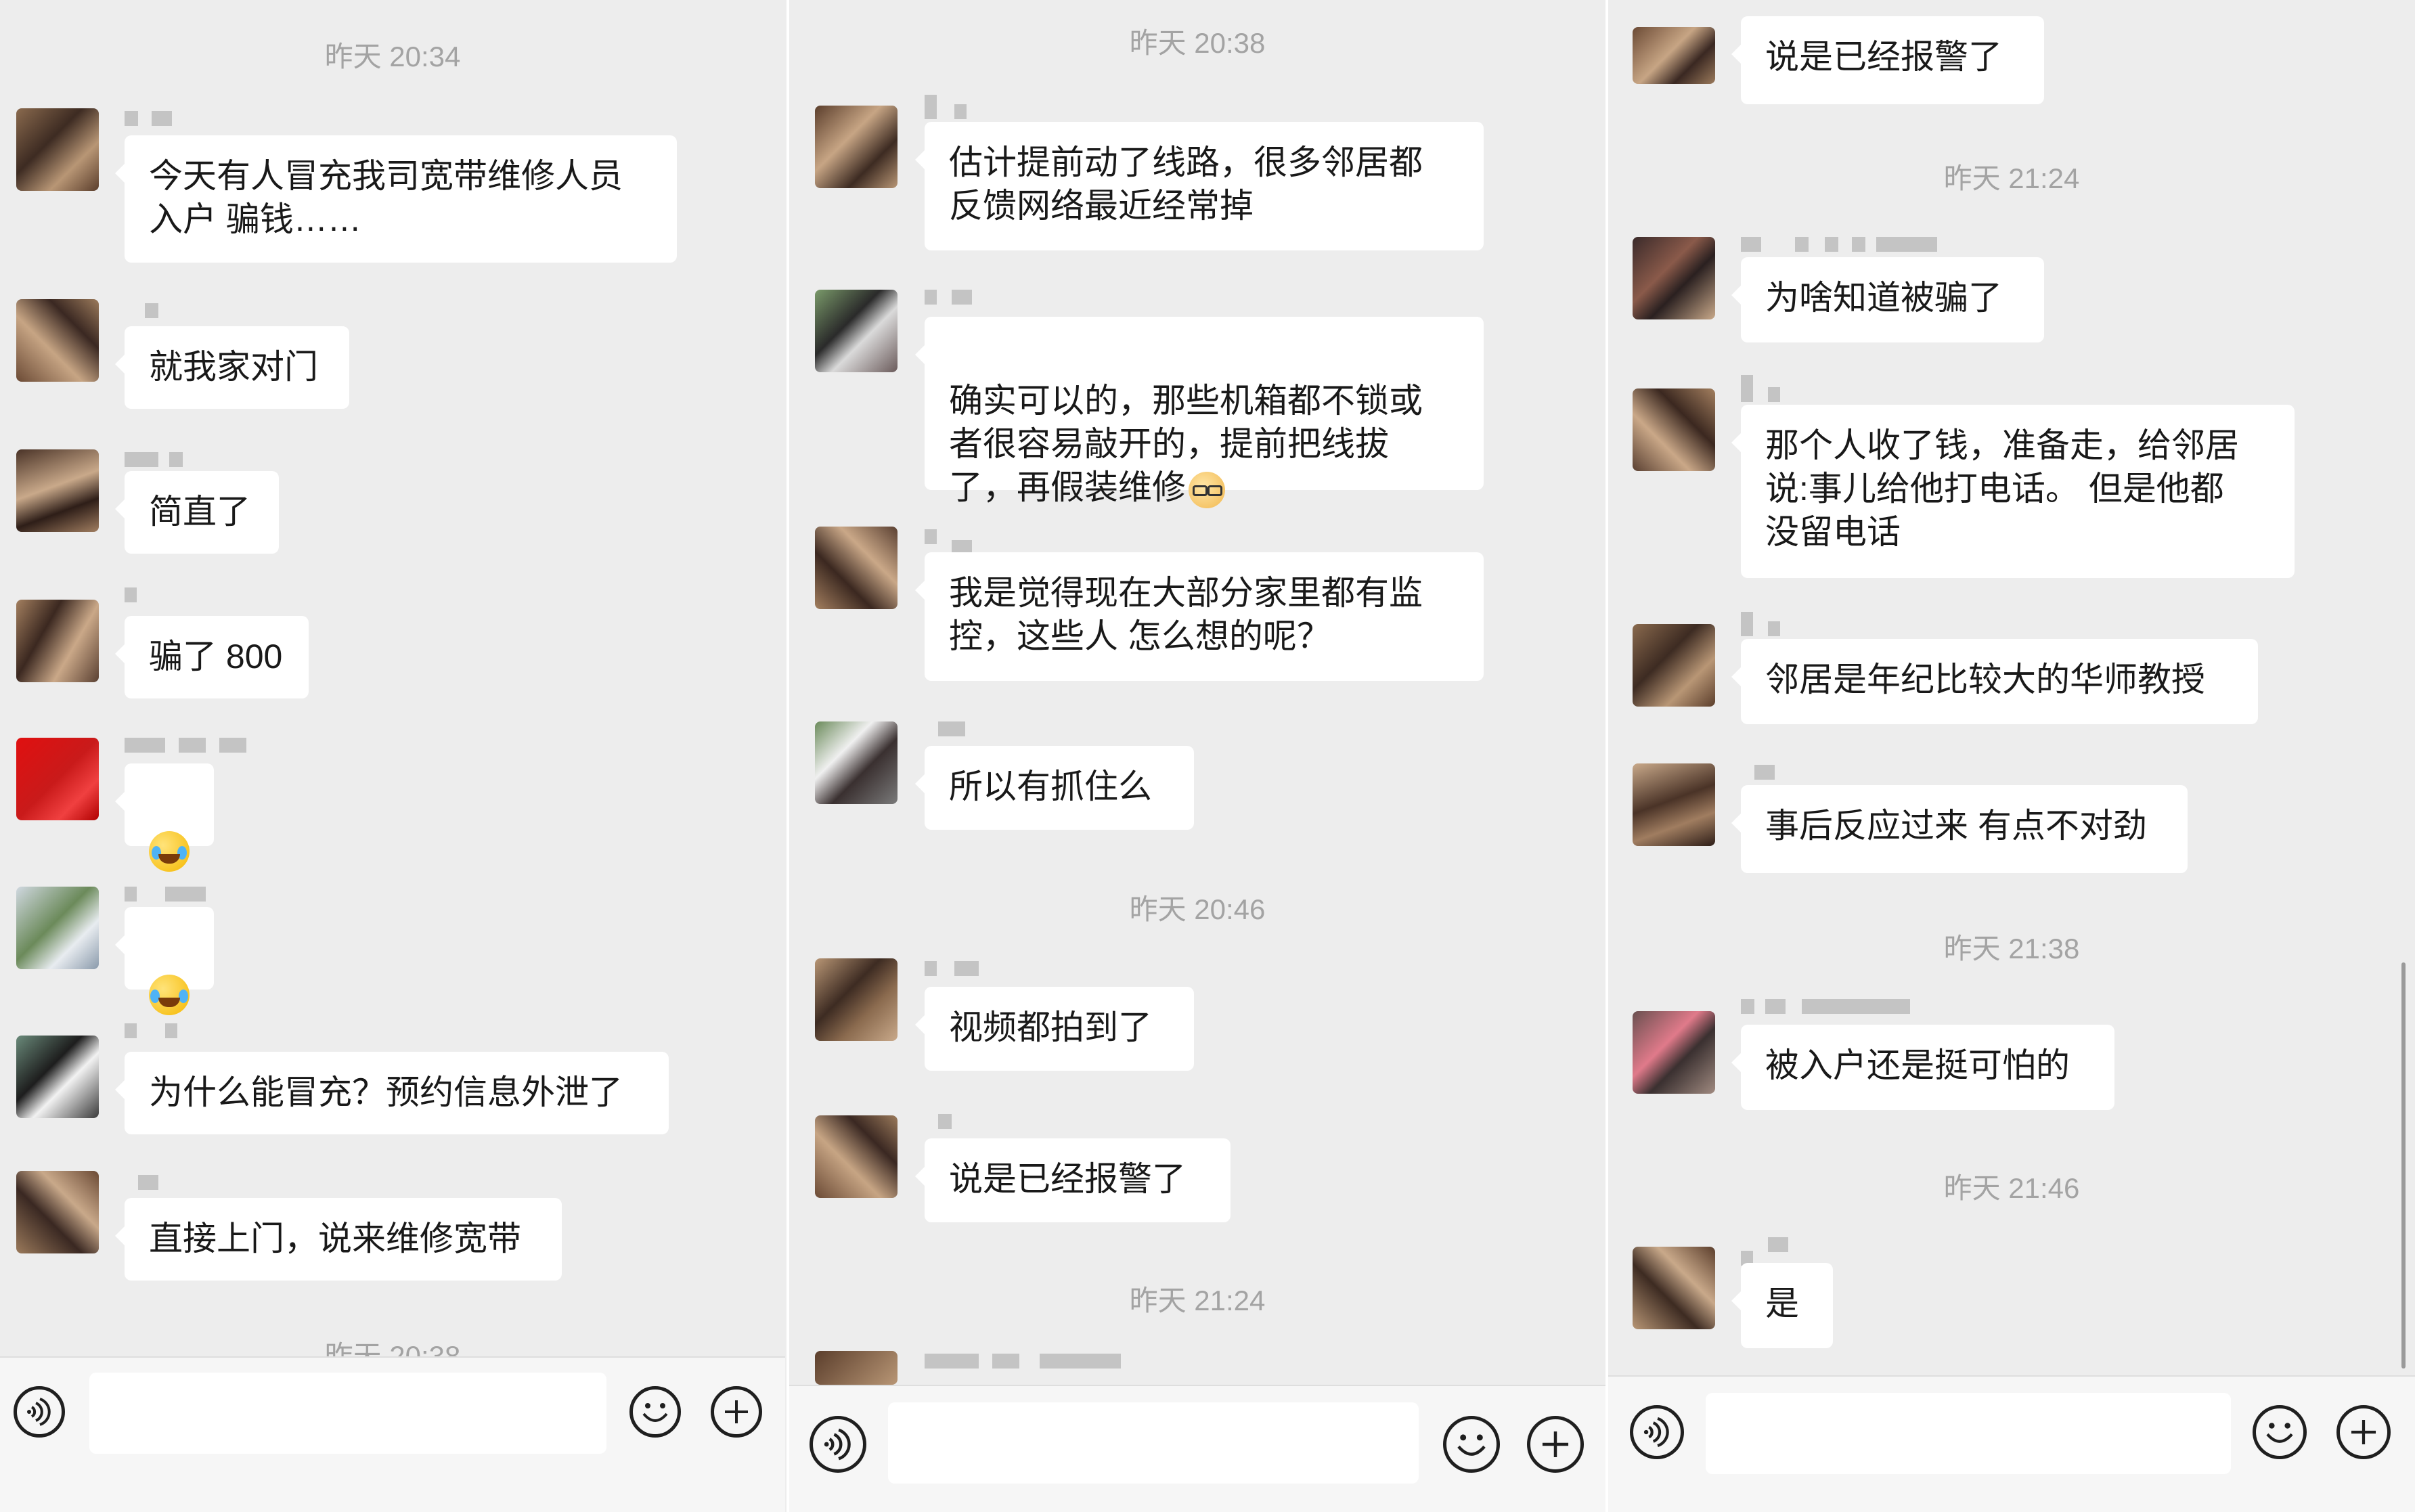 Image resolution: width=2415 pixels, height=1512 pixels. What do you see at coordinates (392, 57) in the screenshot?
I see `timestamp: 昨天 20:34` at bounding box center [392, 57].